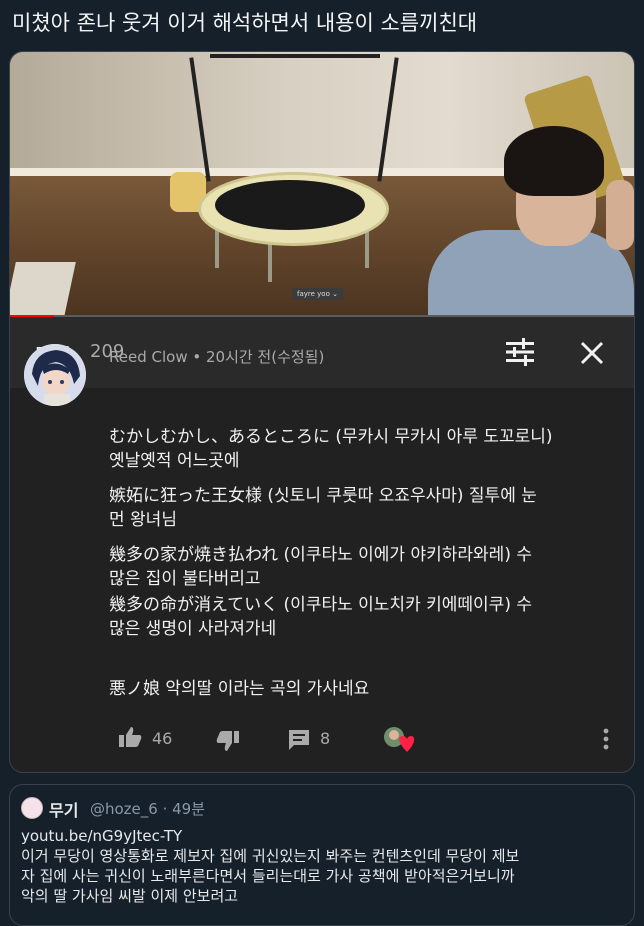 The height and width of the screenshot is (926, 644). I want to click on avatar-illustration, so click(55, 375).